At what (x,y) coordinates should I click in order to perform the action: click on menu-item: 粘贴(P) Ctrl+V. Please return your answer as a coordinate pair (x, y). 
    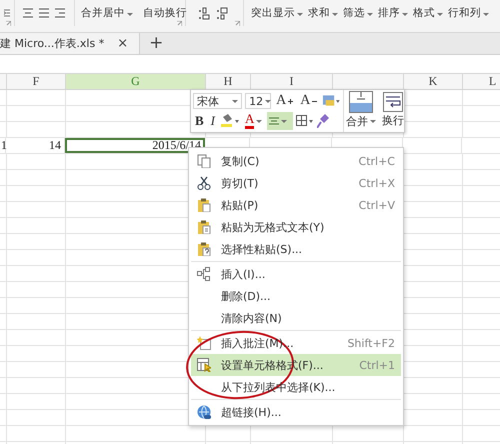
    Looking at the image, I should click on (296, 205).